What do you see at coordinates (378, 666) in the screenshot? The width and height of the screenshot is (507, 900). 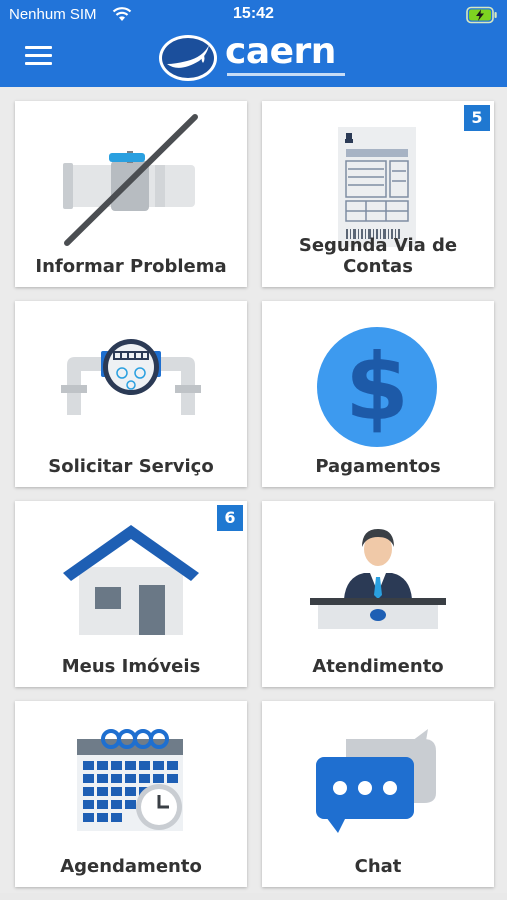 I see `tile-label: Atendimento` at bounding box center [378, 666].